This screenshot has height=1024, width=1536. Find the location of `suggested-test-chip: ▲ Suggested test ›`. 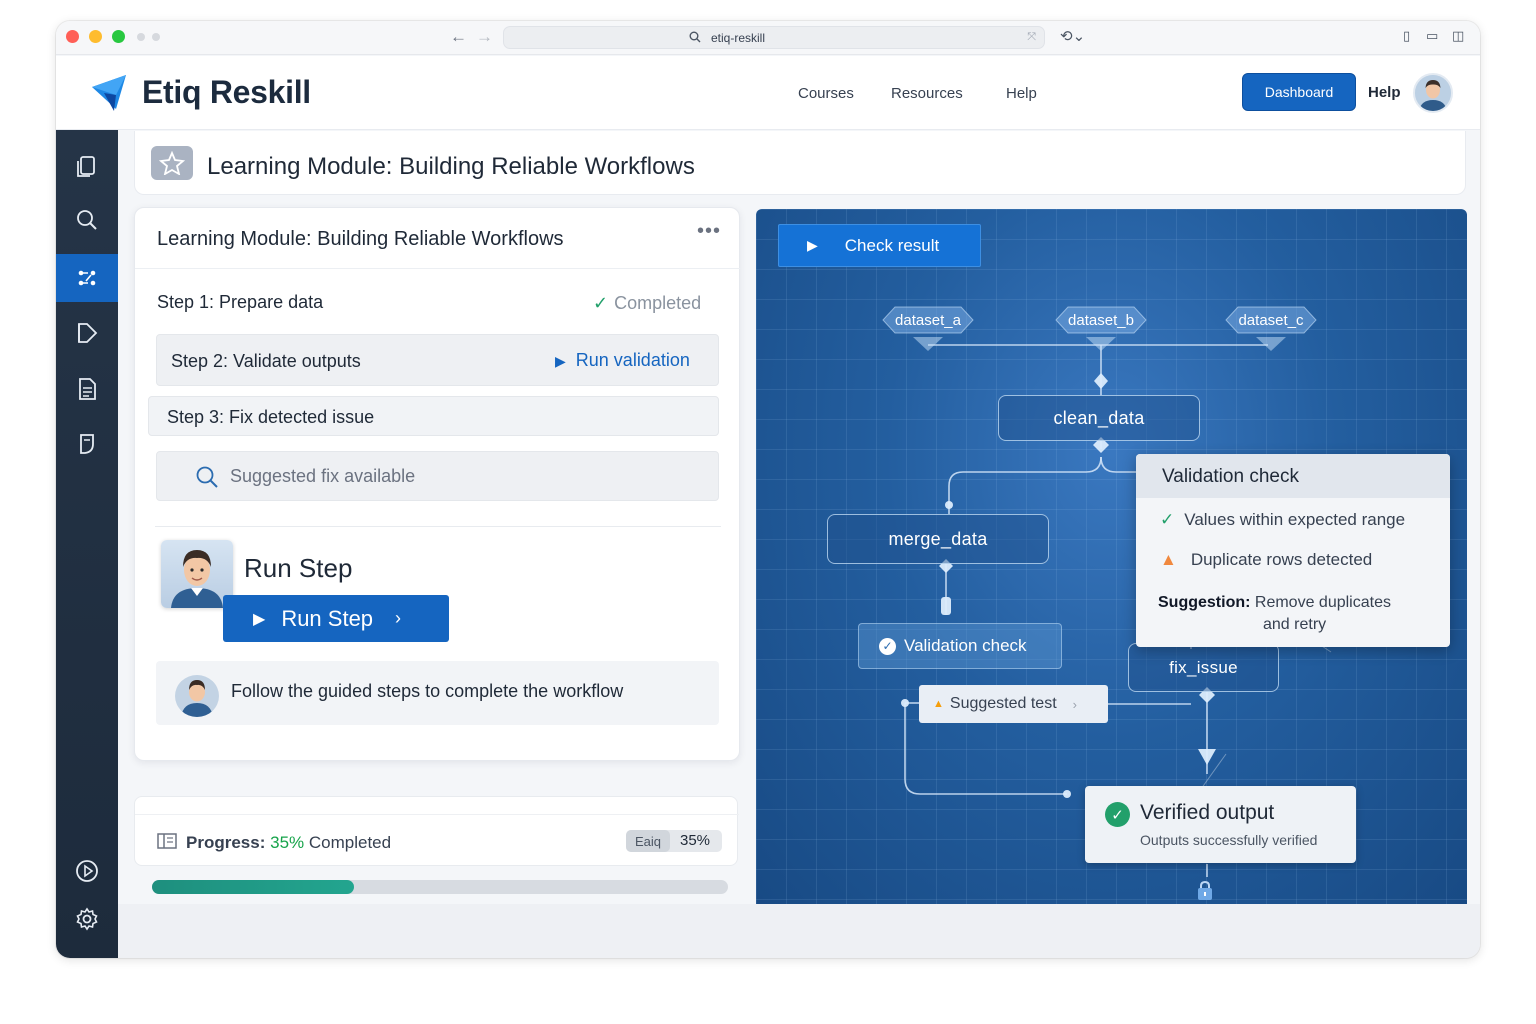

suggested-test-chip: ▲ Suggested test › is located at coordinates (1013, 704).